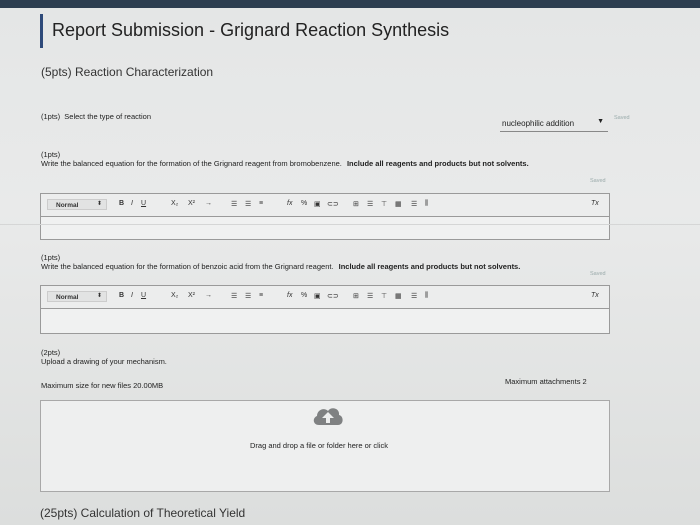 The image size is (700, 525). What do you see at coordinates (143, 513) in the screenshot?
I see `section-heading-theoretical-yield: (25pts) Calculation of Theoretical Yield` at bounding box center [143, 513].